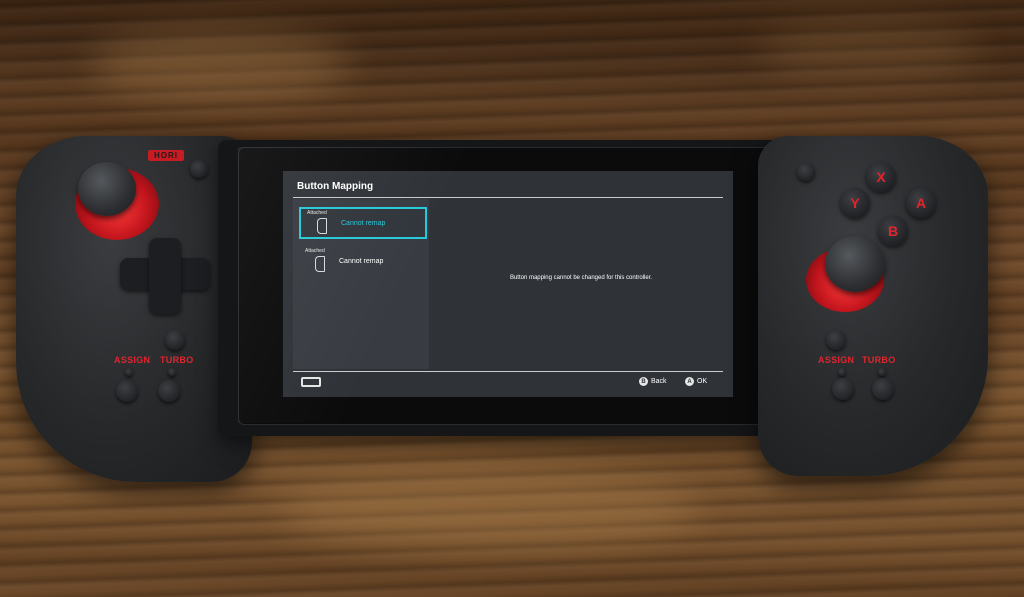 The image size is (1024, 597). What do you see at coordinates (881, 177) in the screenshot?
I see `x-button: X` at bounding box center [881, 177].